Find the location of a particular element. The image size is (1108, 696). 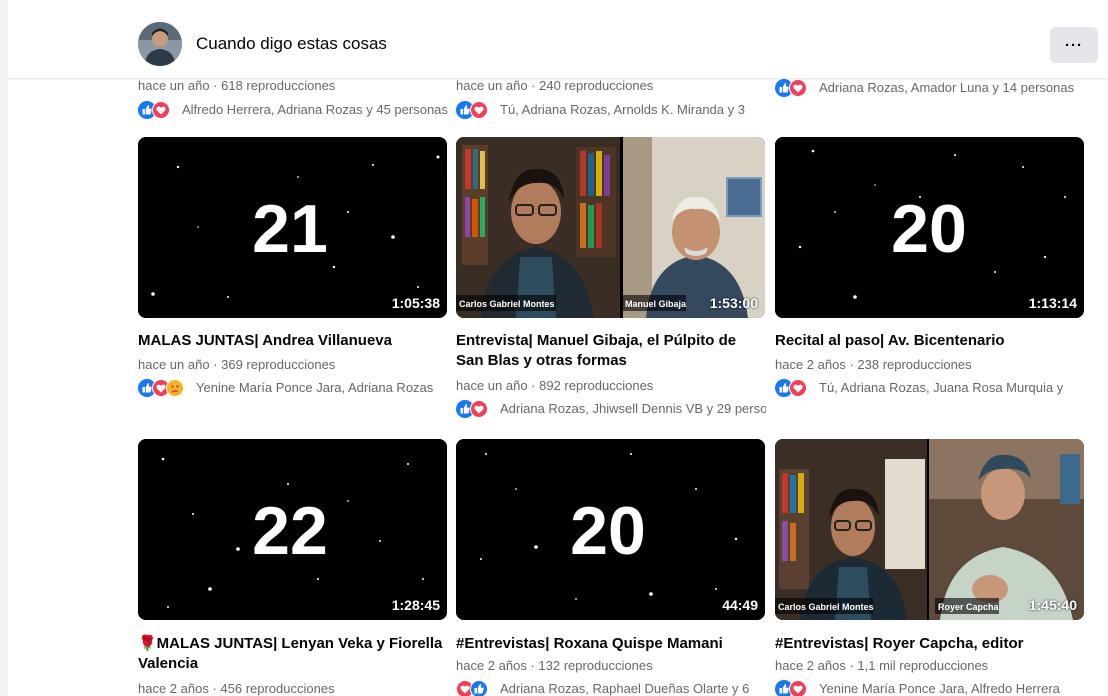

video-meta: hace un año · 369 reproducciones is located at coordinates (237, 364).